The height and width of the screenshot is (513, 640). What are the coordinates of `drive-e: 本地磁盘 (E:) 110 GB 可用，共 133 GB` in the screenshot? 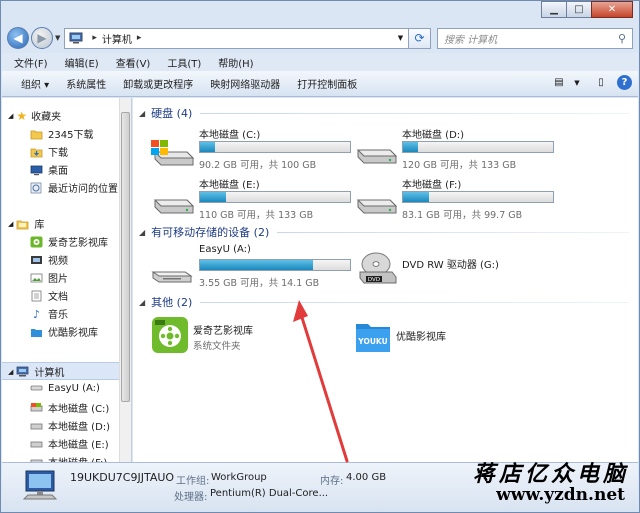 It's located at (250, 202).